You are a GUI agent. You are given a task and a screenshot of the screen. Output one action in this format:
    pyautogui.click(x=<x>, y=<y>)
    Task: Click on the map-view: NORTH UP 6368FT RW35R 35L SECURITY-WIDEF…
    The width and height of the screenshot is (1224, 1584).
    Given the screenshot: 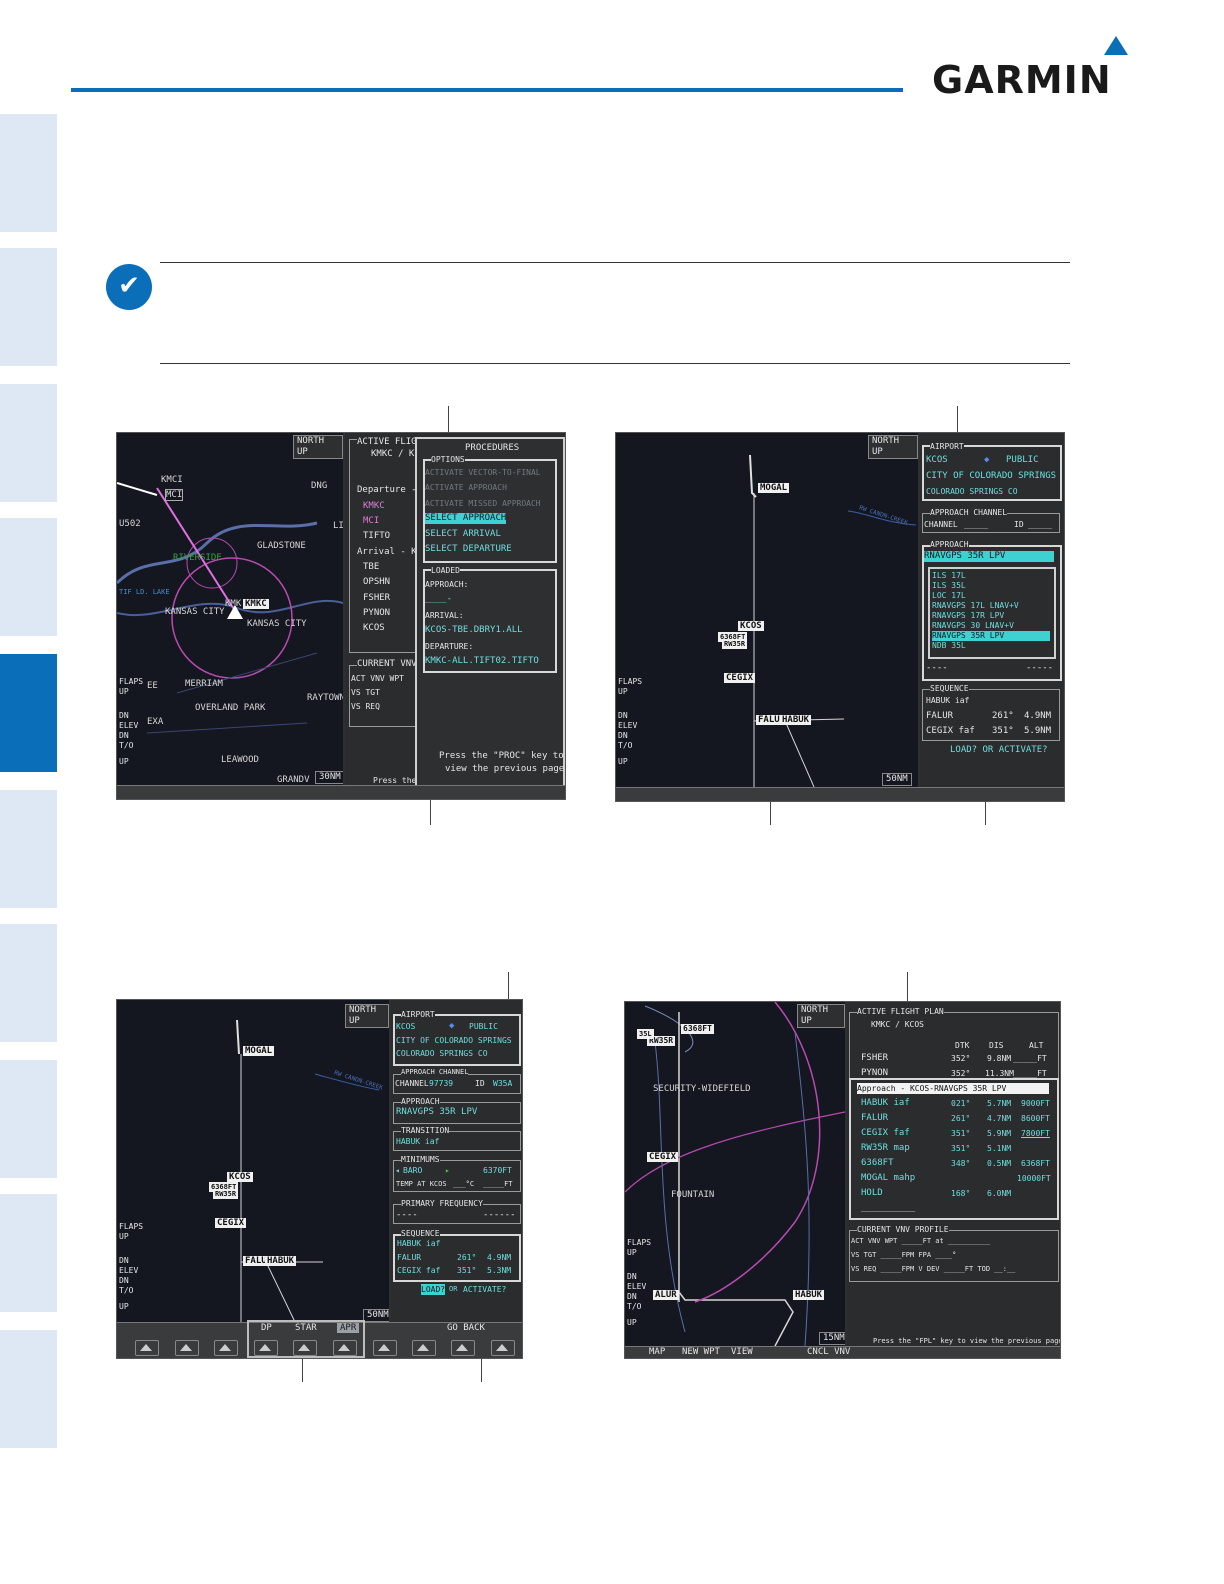 What is the action you would take?
    pyautogui.click(x=735, y=1174)
    